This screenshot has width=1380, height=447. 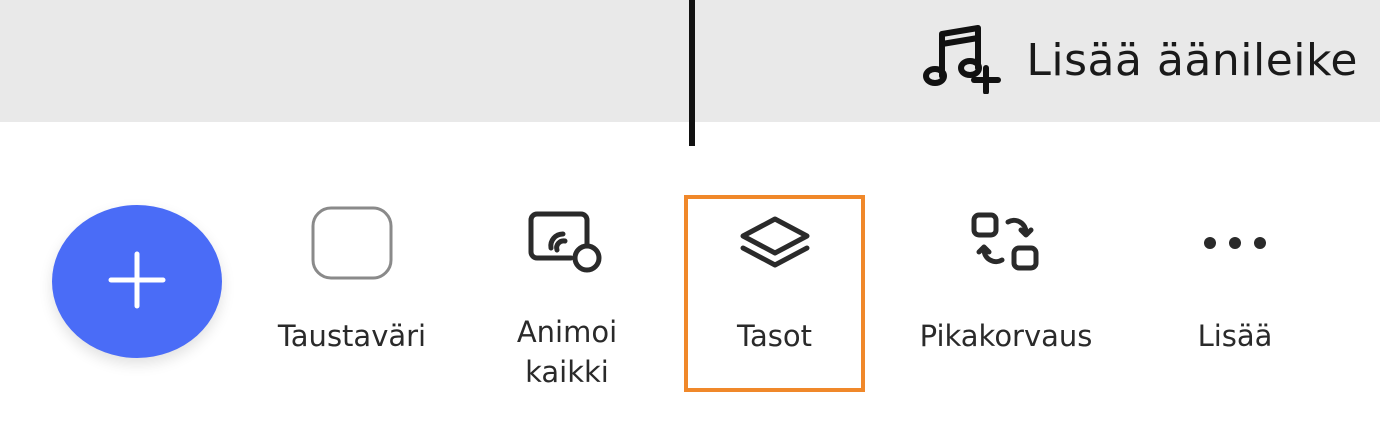 I want to click on add-audio-clip-label: Lisää äänileike, so click(x=1192, y=60).